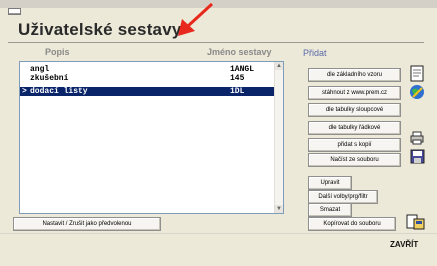 The width and height of the screenshot is (437, 266). Describe the element at coordinates (237, 91) in the screenshot. I see `row-code: 1DL` at that location.